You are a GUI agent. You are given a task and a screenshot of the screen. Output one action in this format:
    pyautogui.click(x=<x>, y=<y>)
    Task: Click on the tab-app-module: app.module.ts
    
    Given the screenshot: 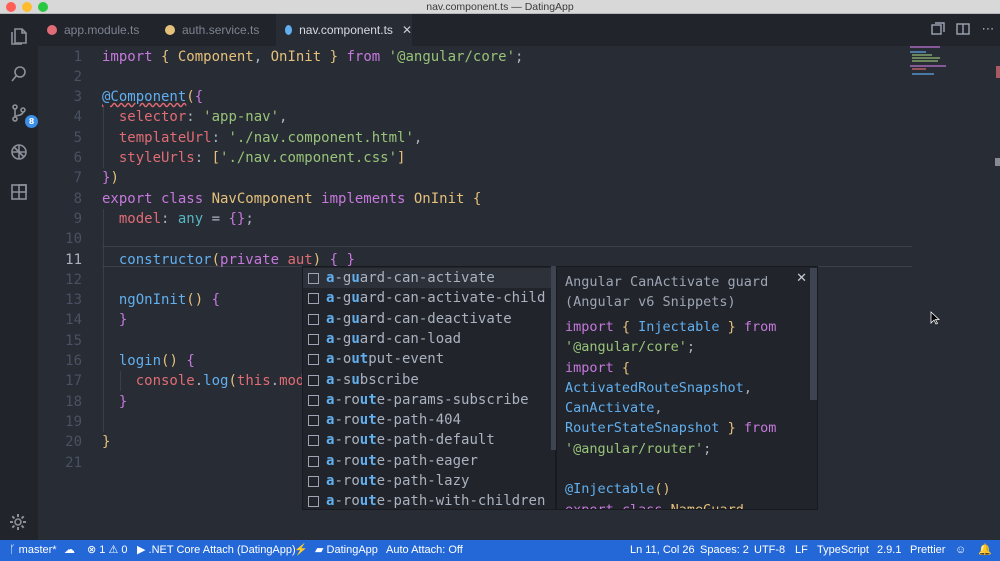 What is the action you would take?
    pyautogui.click(x=96, y=30)
    